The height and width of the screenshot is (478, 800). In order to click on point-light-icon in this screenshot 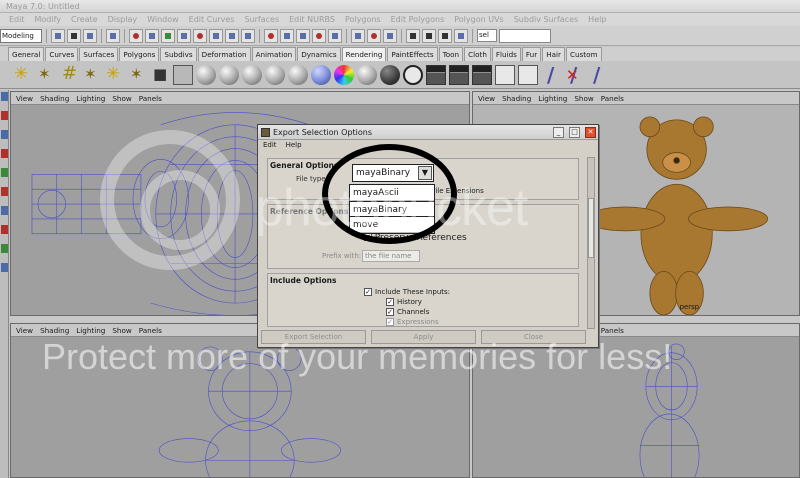, I will do `click(68, 74)`.